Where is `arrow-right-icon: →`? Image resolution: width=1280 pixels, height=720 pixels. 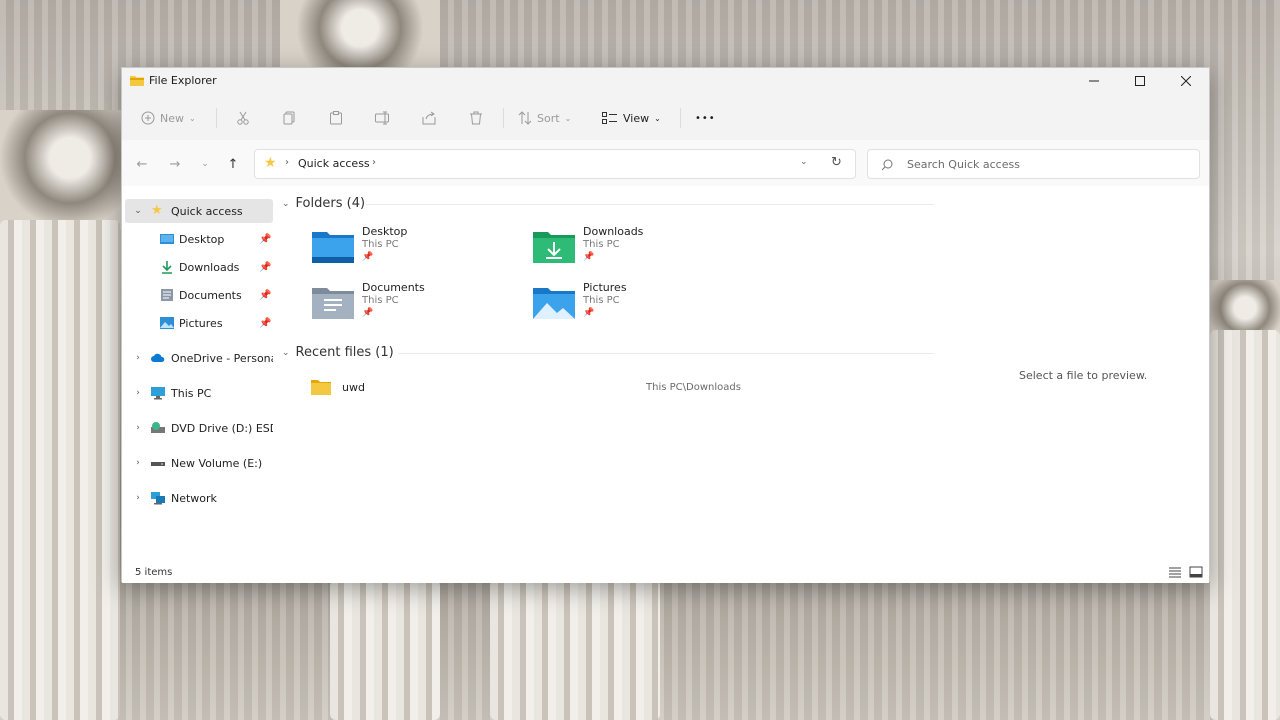
arrow-right-icon: → is located at coordinates (175, 164).